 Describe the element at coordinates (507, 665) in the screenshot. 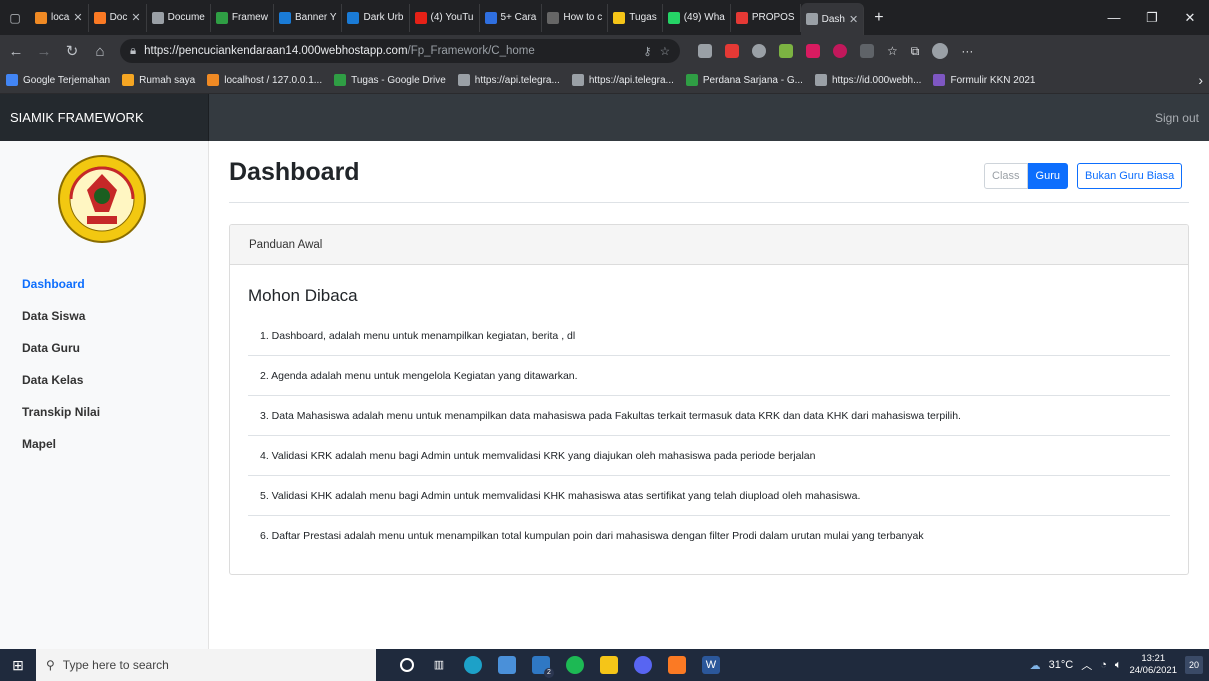

I see `store-icon` at that location.